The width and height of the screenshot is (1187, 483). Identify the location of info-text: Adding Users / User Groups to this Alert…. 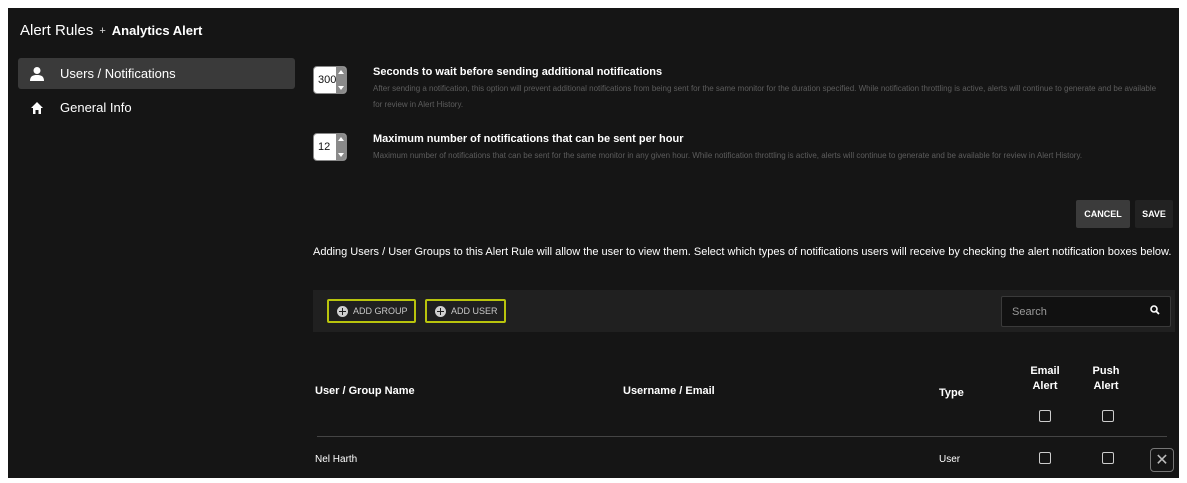
(742, 252).